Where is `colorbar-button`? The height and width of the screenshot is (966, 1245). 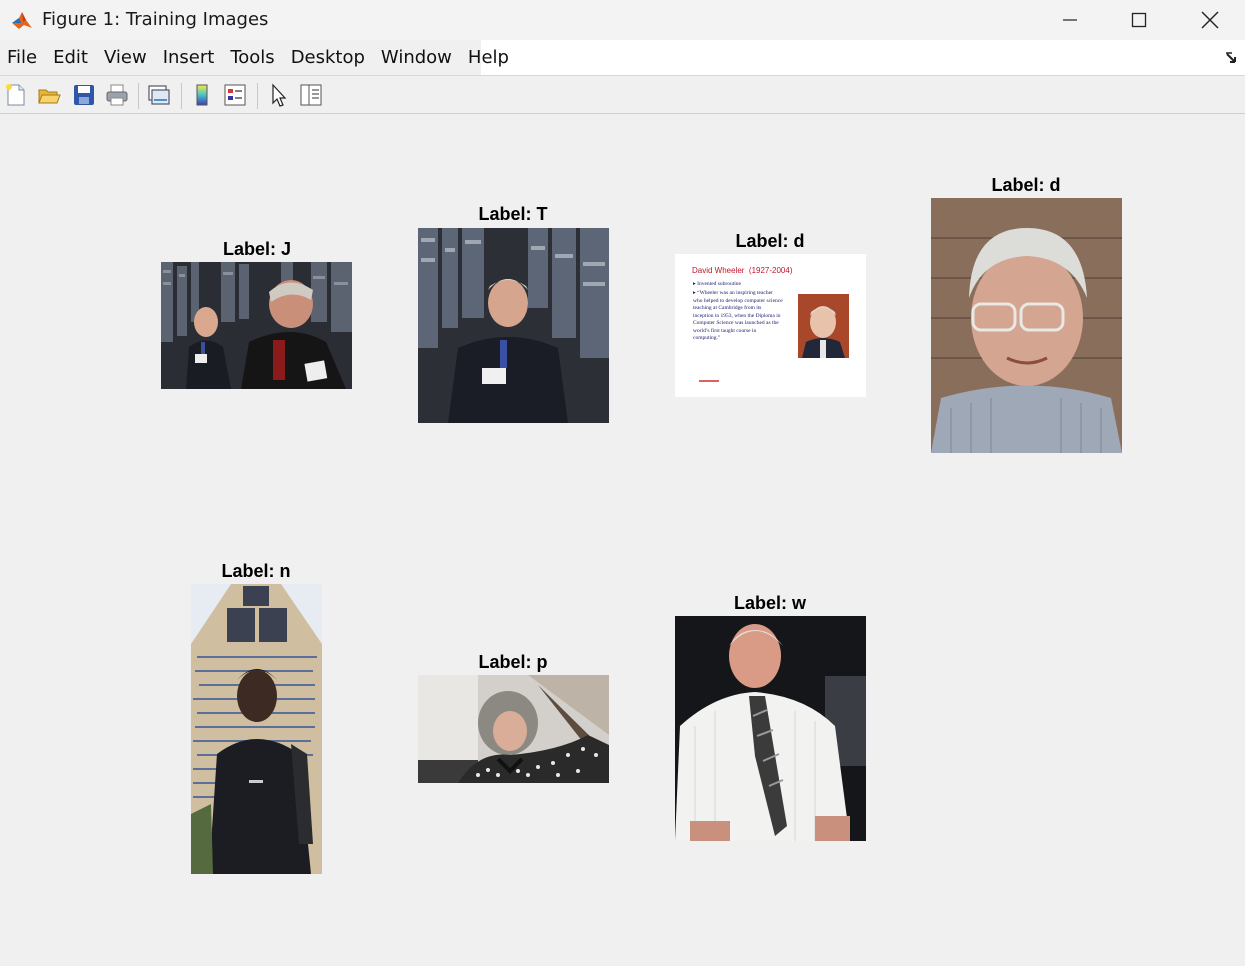
colorbar-button is located at coordinates (202, 95).